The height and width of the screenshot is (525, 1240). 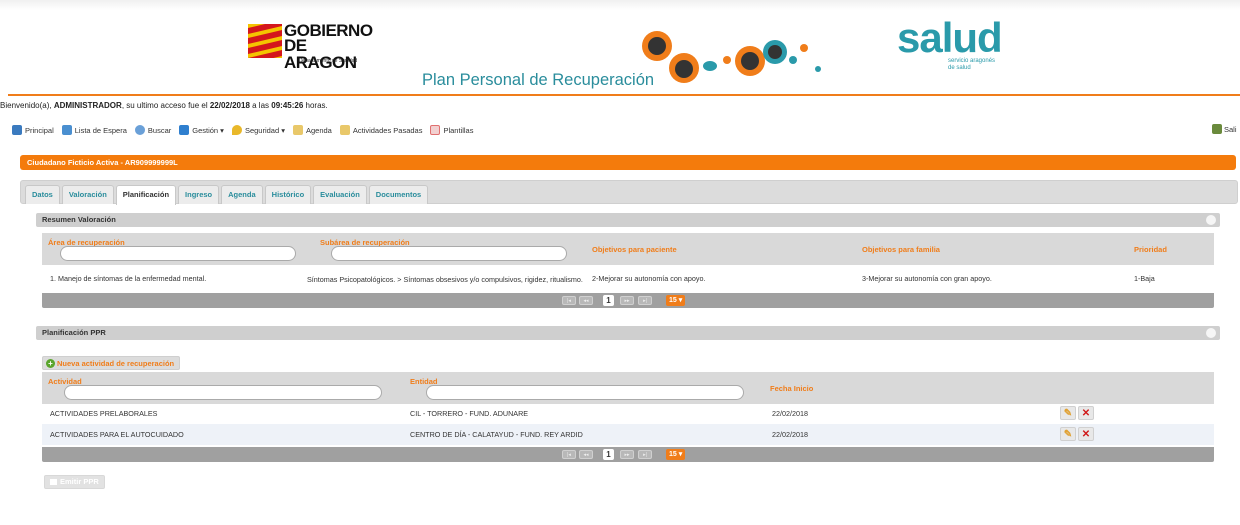 What do you see at coordinates (950, 37) in the screenshot?
I see `salud-word: salud` at bounding box center [950, 37].